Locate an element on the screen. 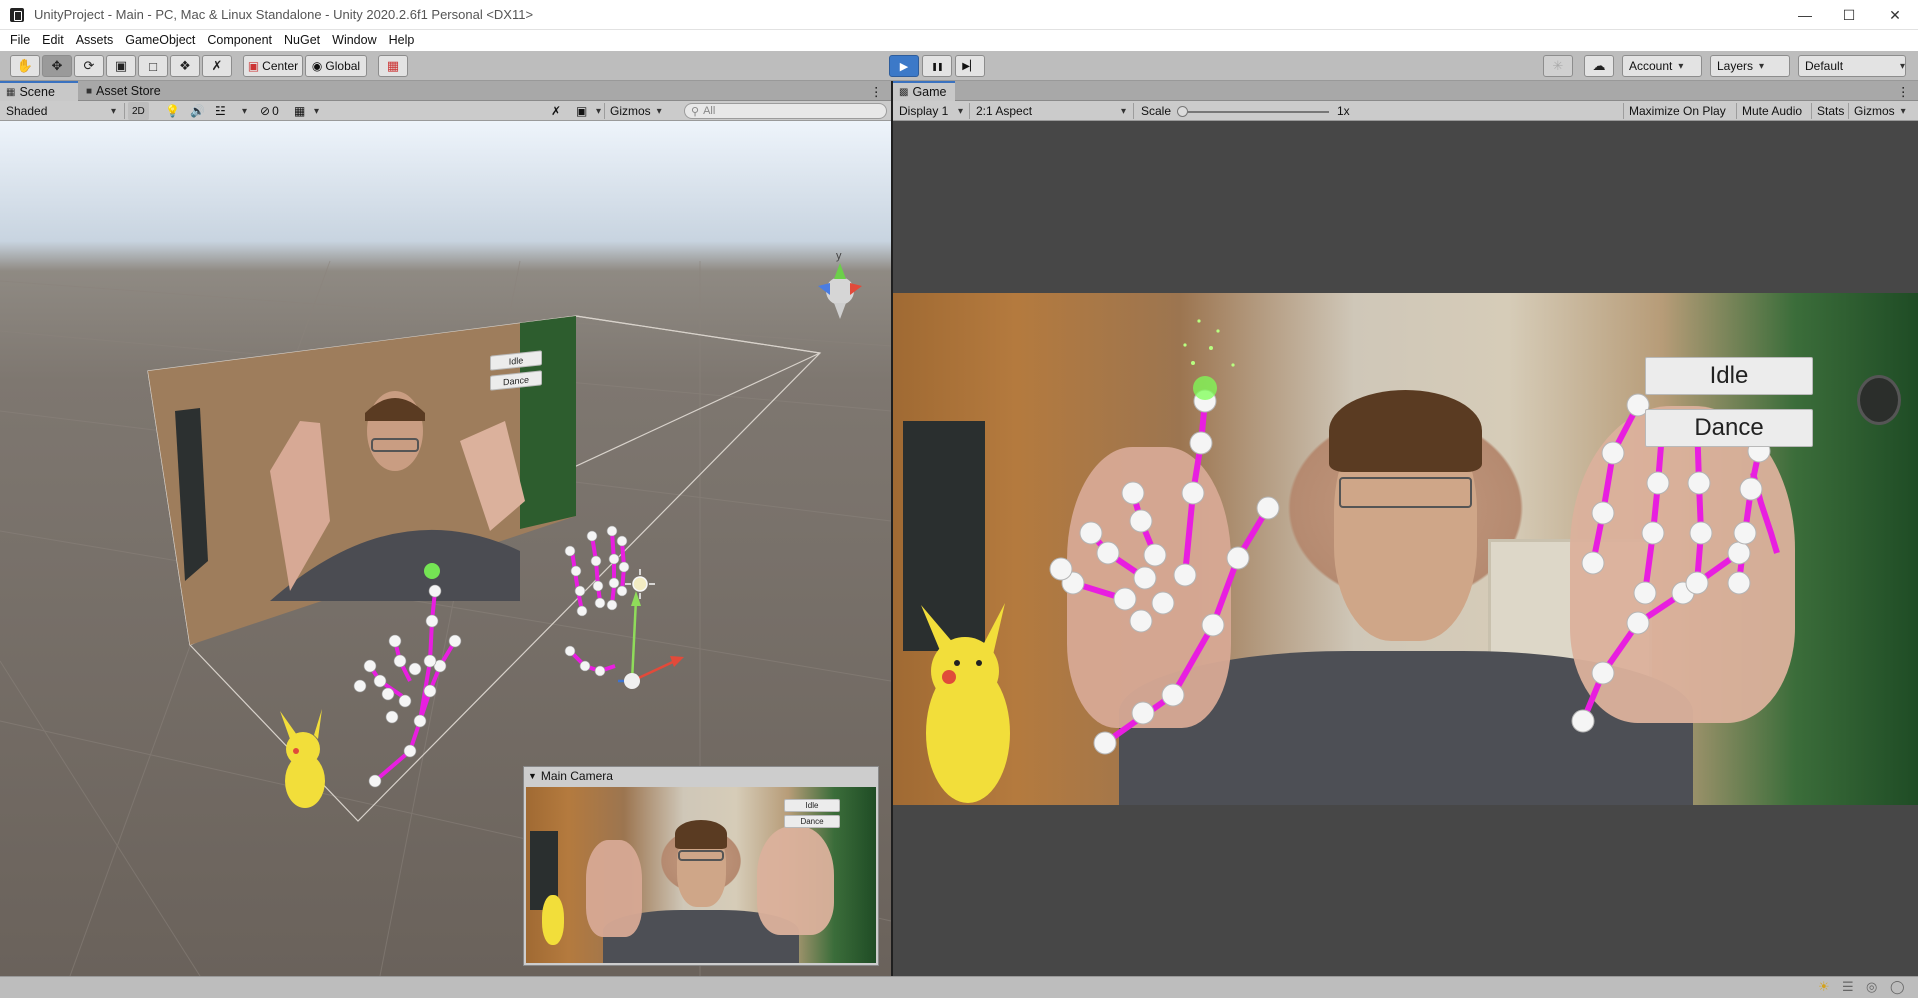 The width and height of the screenshot is (1918, 998). move-icon: ✥ is located at coordinates (57, 65).